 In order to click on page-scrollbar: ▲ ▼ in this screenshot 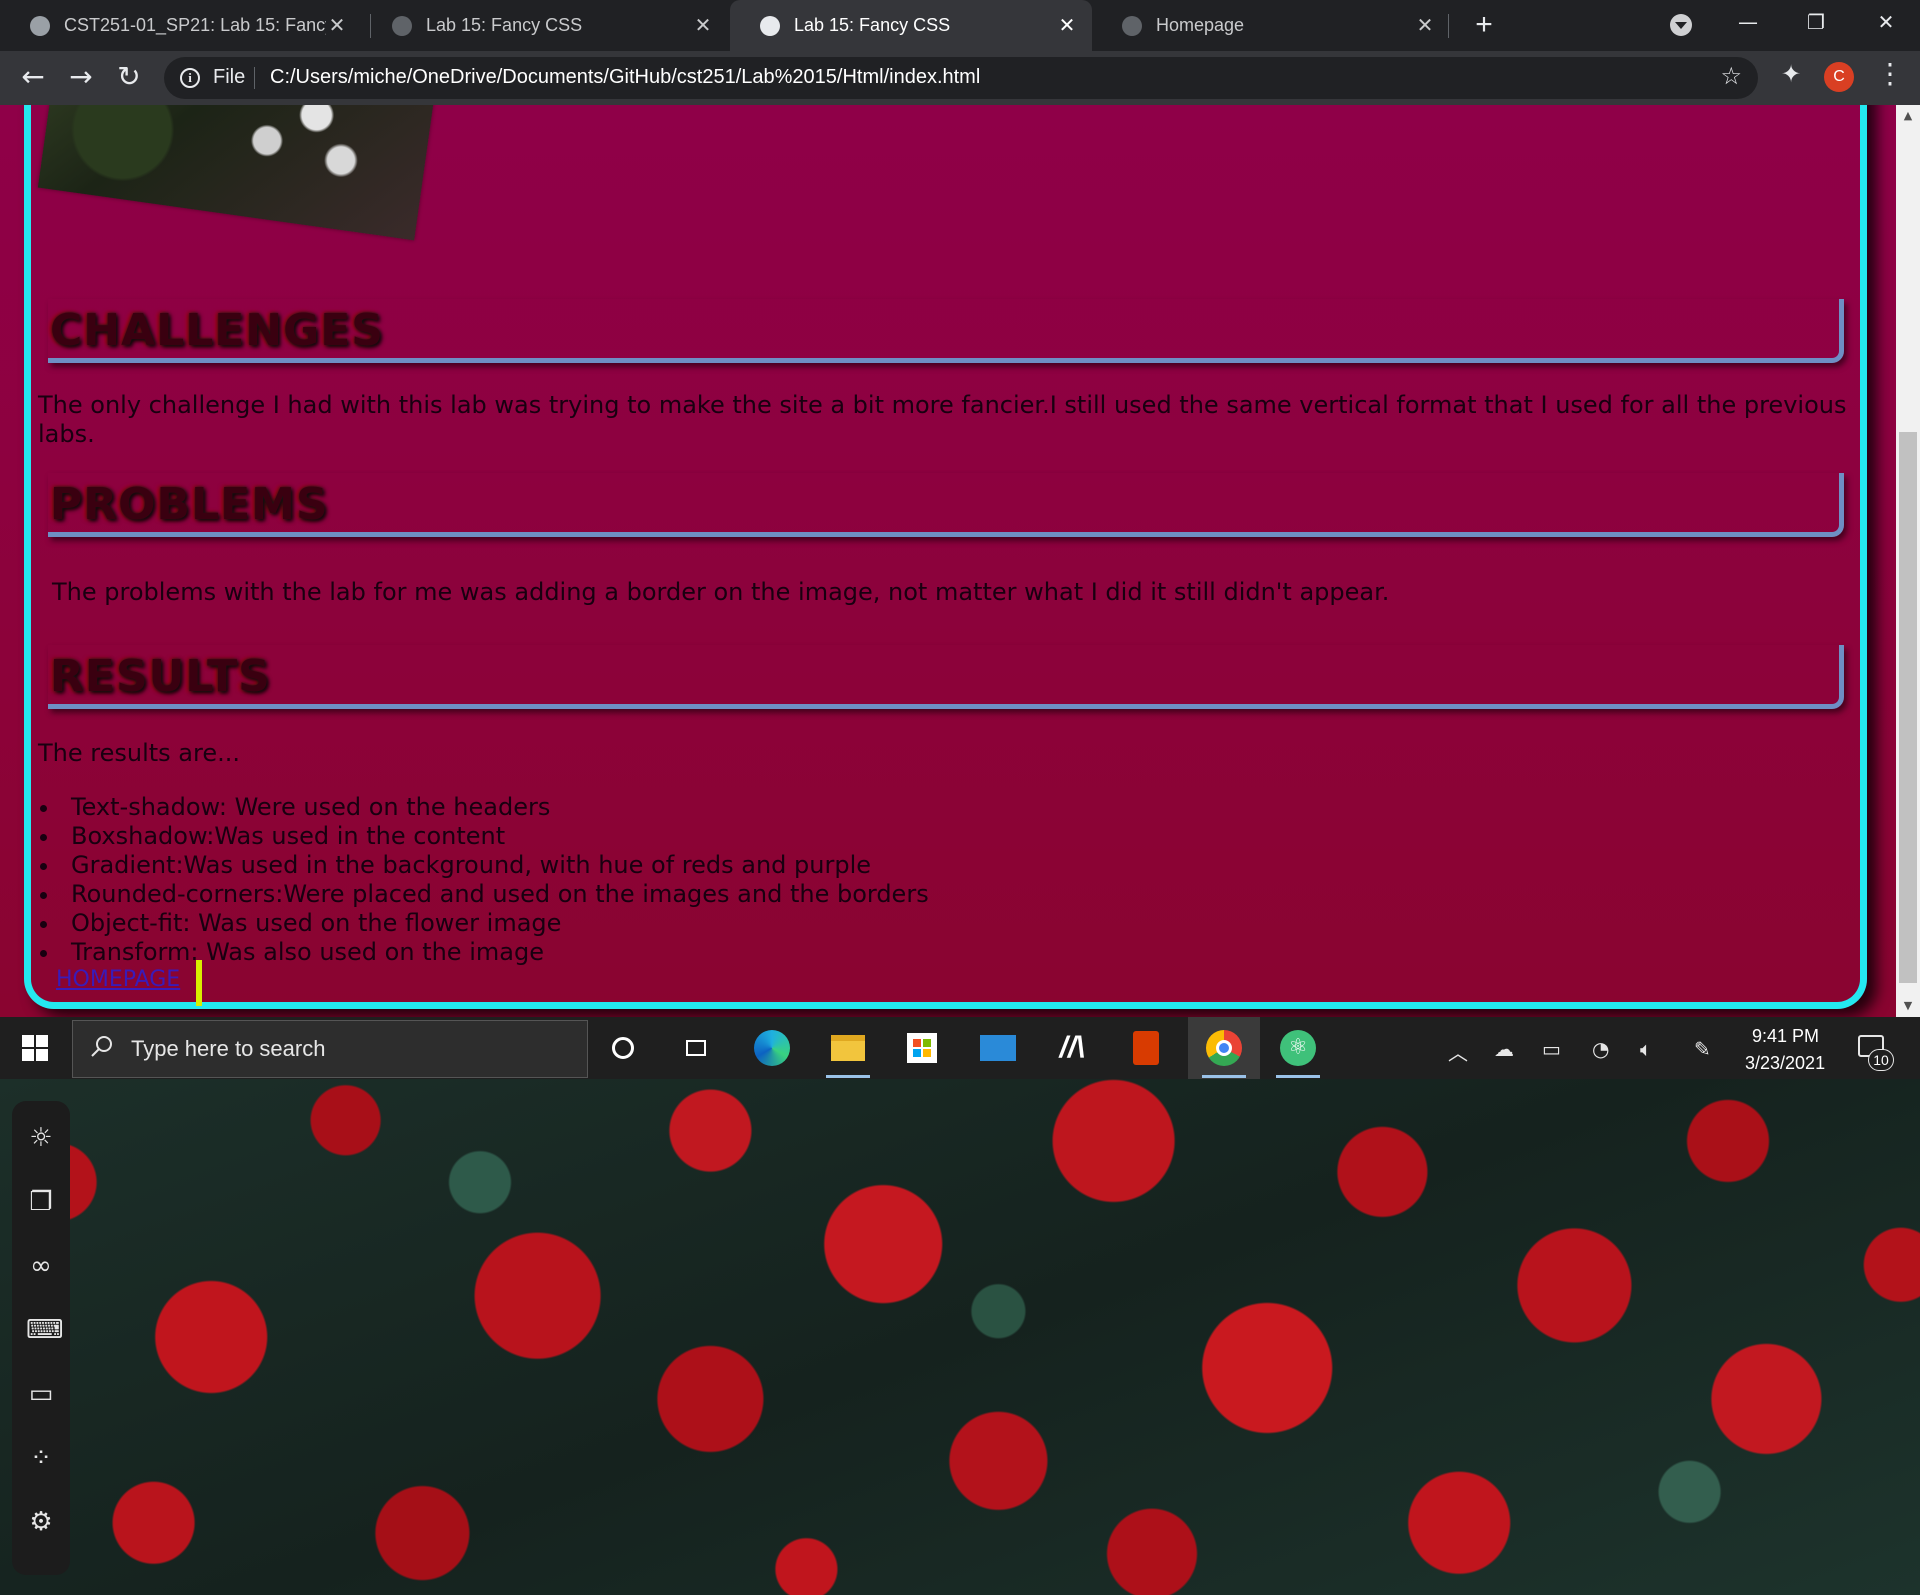, I will do `click(1908, 561)`.